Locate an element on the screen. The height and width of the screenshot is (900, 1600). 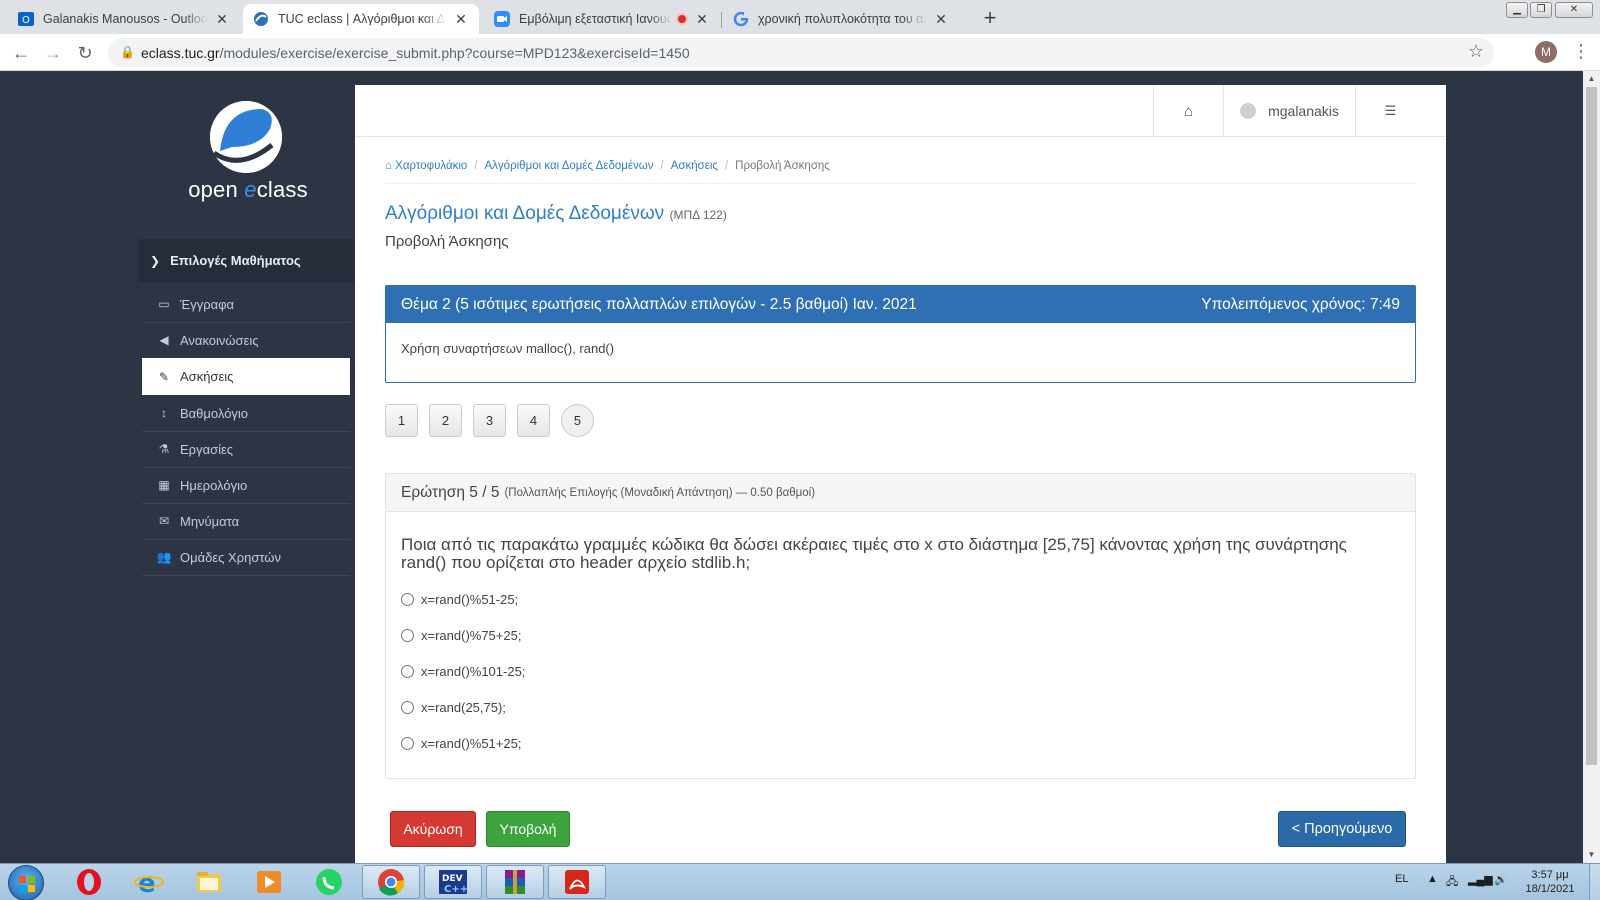
question-nav-button: 1 is located at coordinates (401, 420).